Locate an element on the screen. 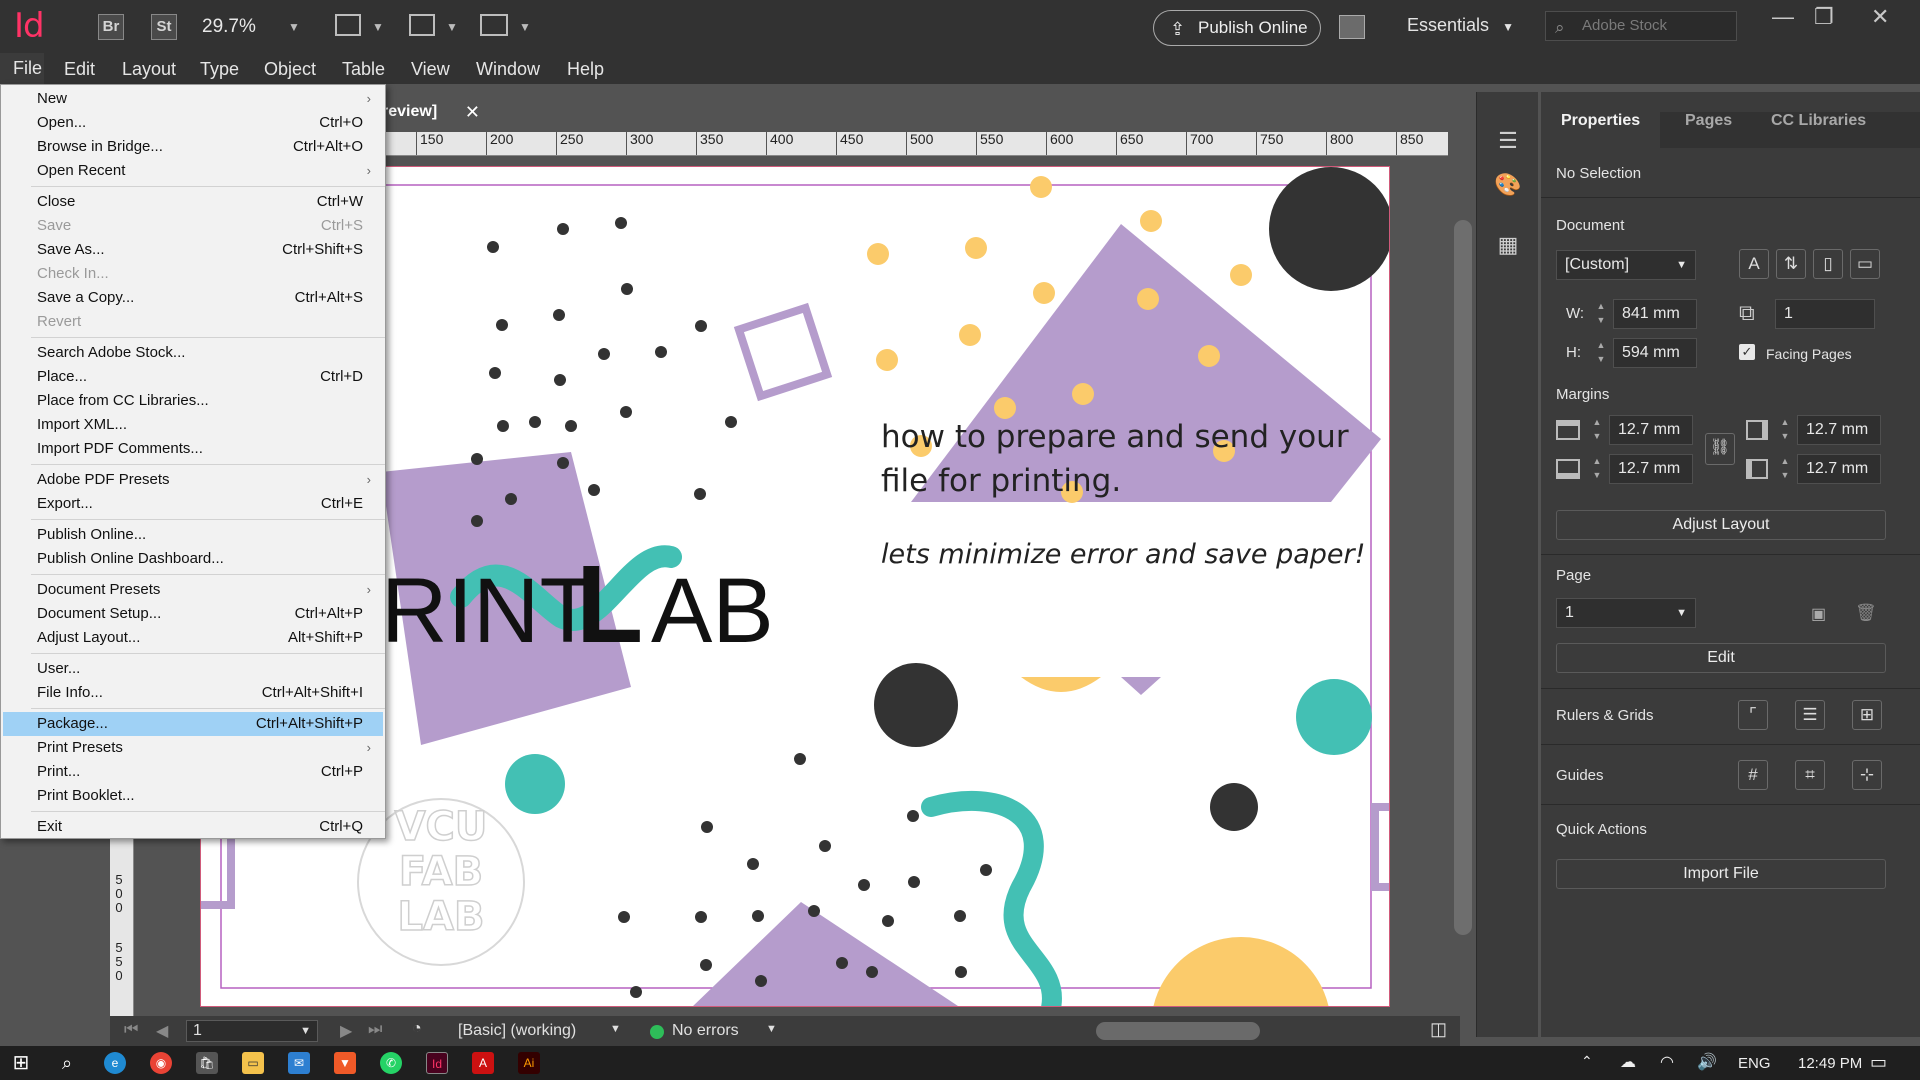  stock-button: St is located at coordinates (164, 27).